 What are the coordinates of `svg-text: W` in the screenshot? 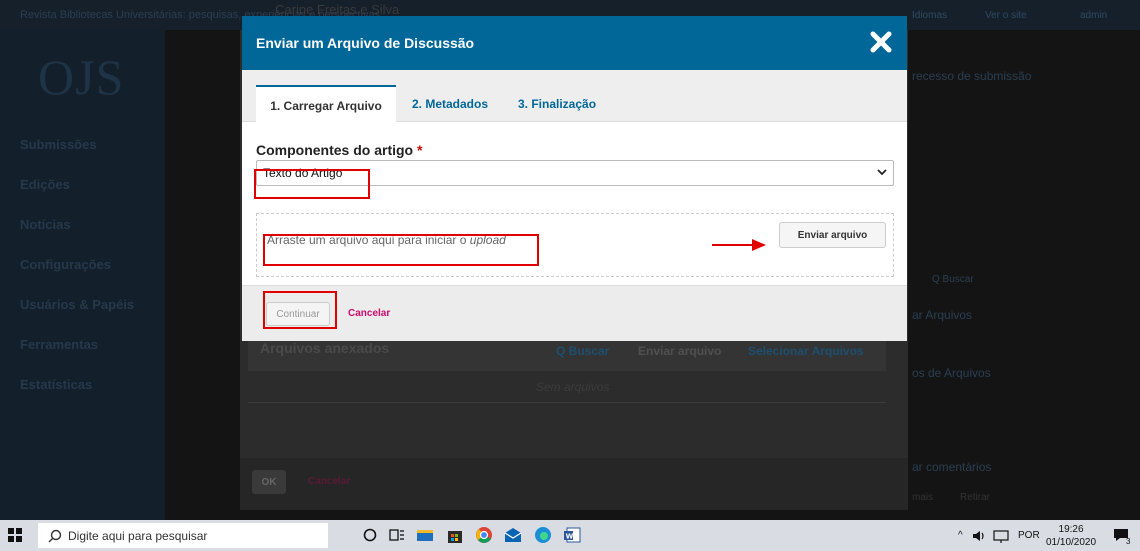 It's located at (570, 537).